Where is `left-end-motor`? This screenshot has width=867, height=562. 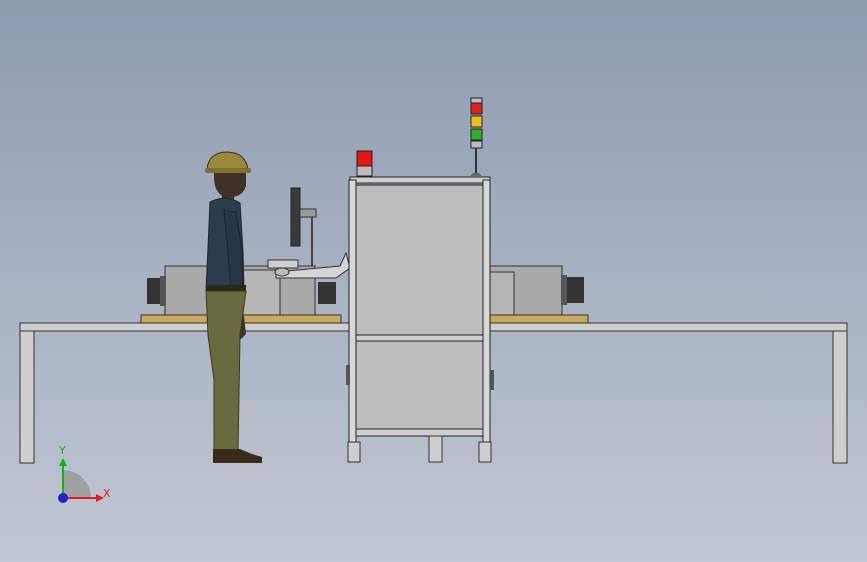
left-end-motor is located at coordinates (327, 293).